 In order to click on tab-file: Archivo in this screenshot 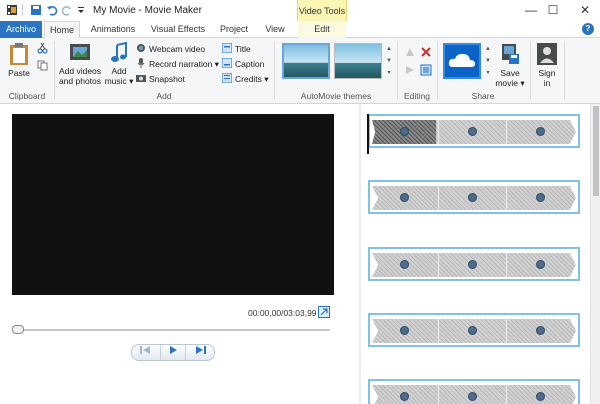, I will do `click(21, 29)`.